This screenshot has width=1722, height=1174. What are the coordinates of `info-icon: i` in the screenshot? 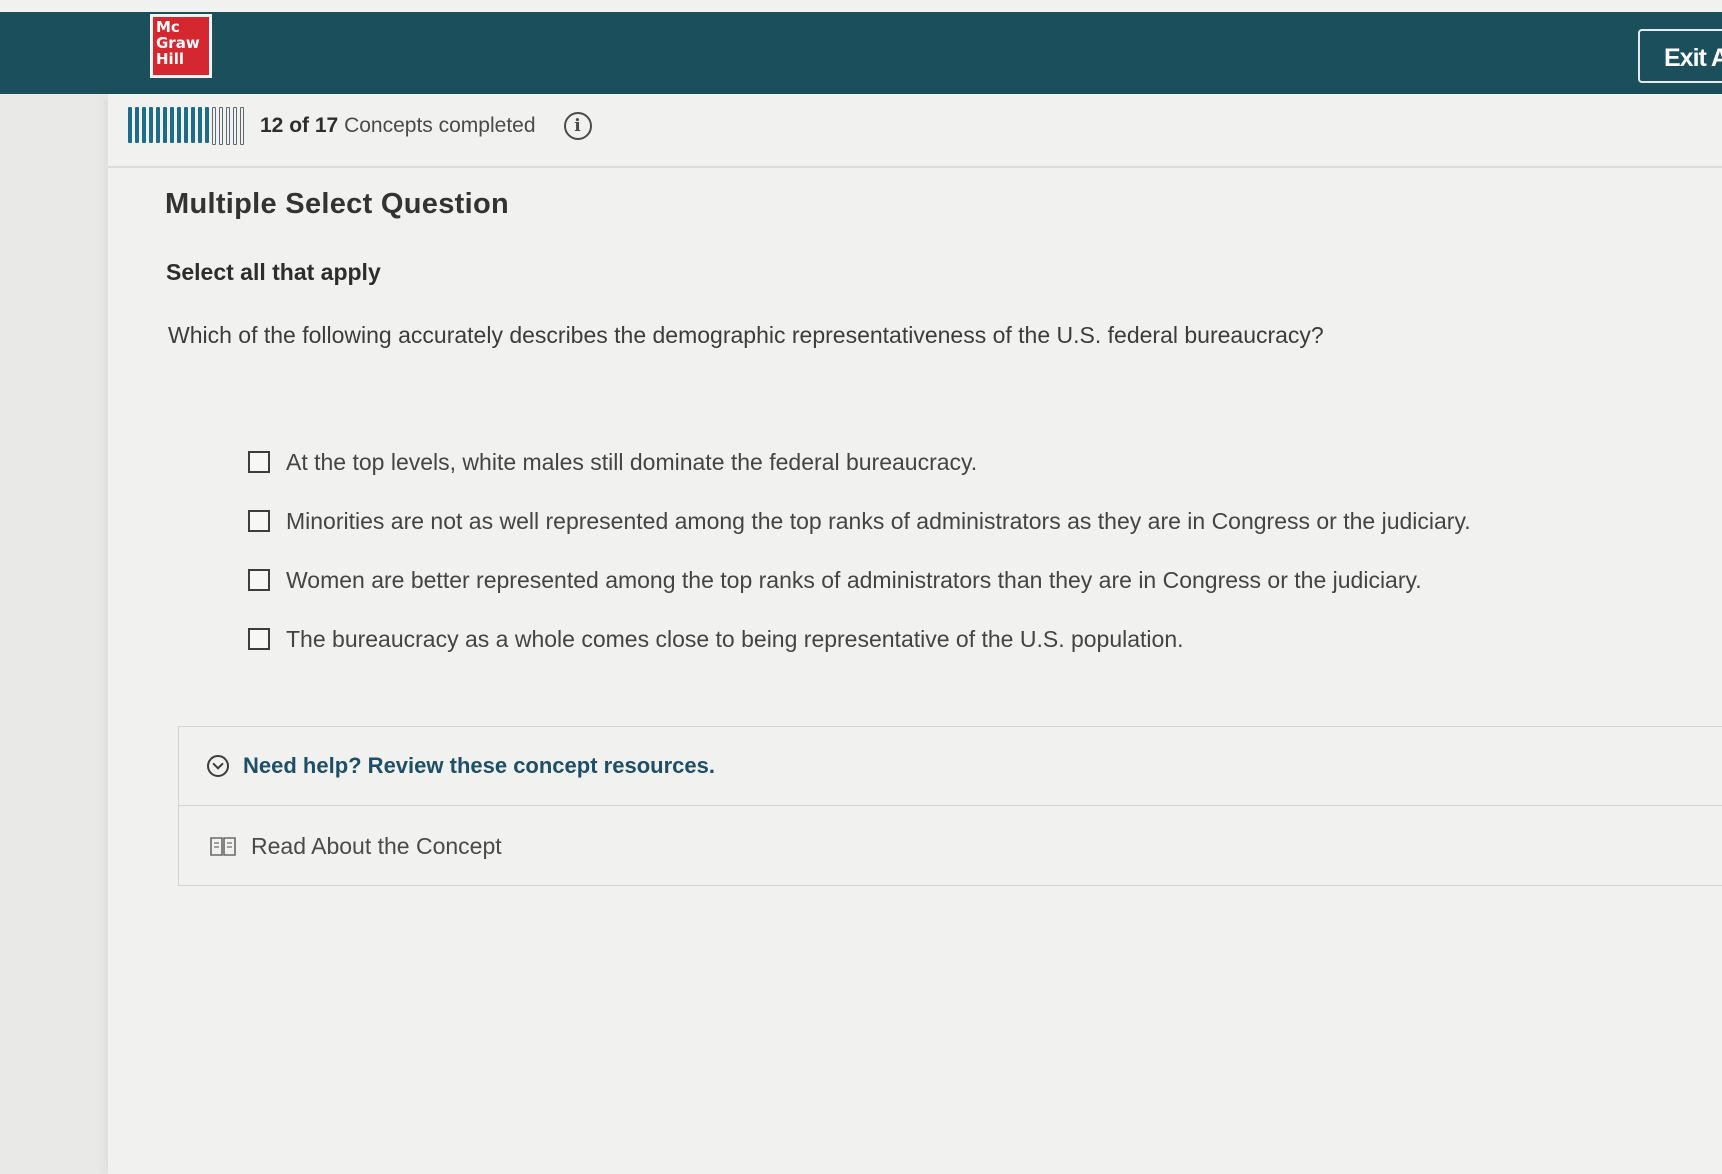 It's located at (577, 126).